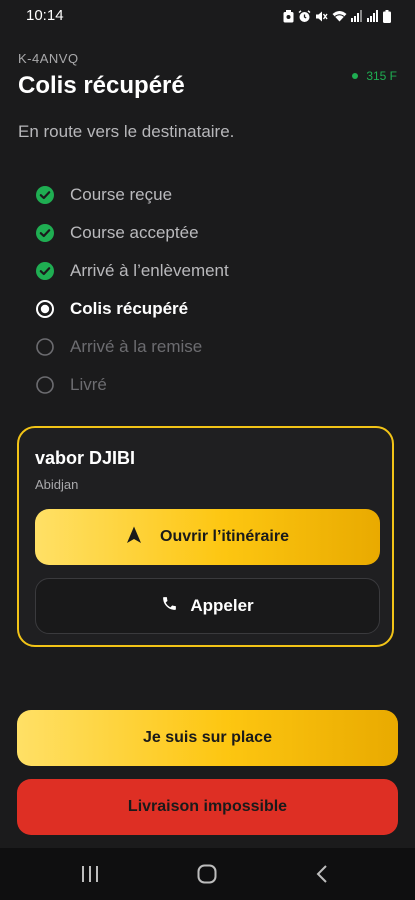 This screenshot has height=900, width=415. What do you see at coordinates (387, 16) in the screenshot?
I see `battery-icon` at bounding box center [387, 16].